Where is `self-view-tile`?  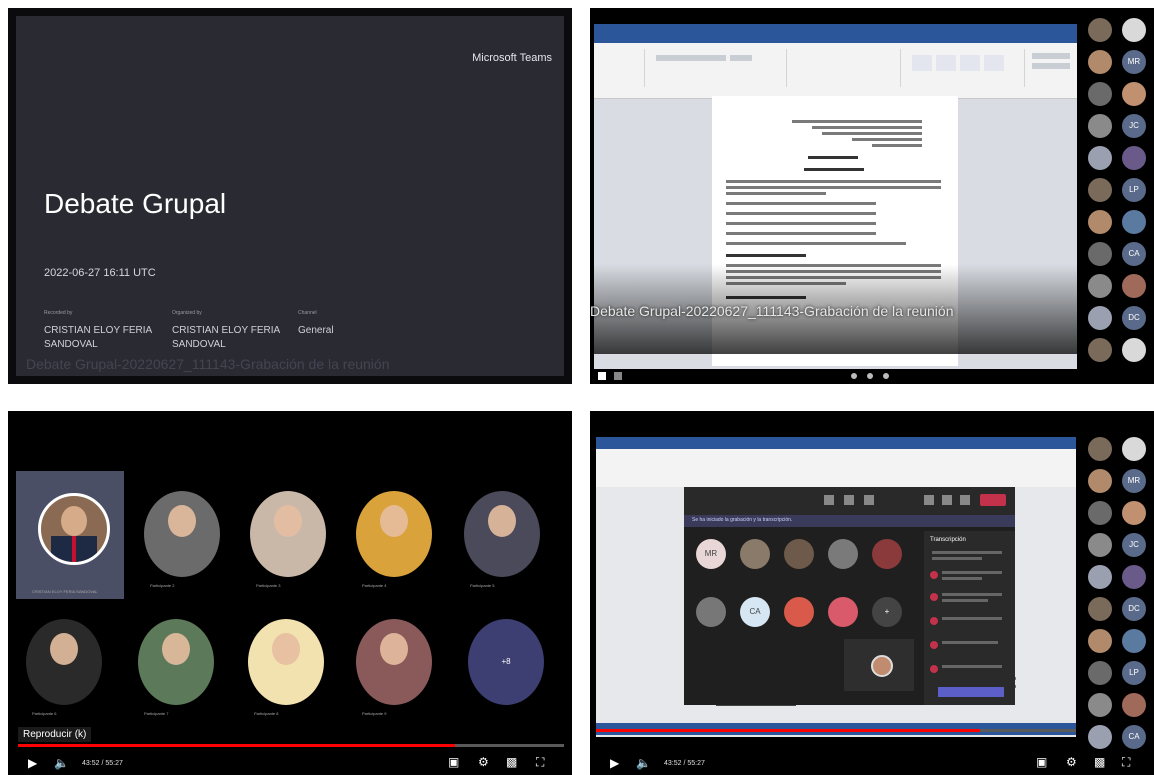
self-view-tile is located at coordinates (879, 665).